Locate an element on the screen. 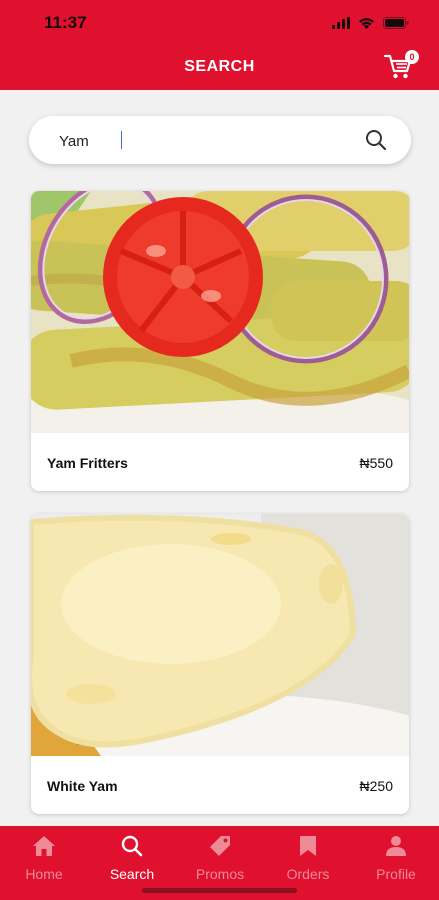  nav-item-orders: Orders is located at coordinates (308, 858).